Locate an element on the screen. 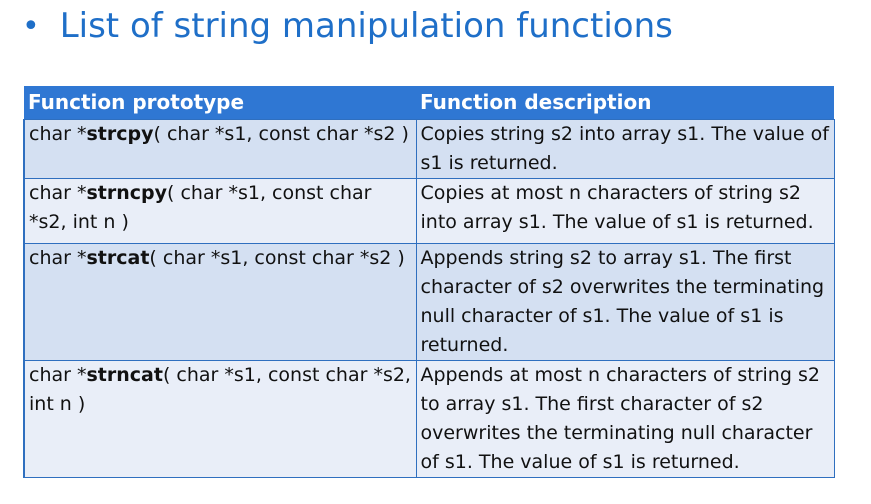 The height and width of the screenshot is (504, 871). function-name: strcpy is located at coordinates (120, 134).